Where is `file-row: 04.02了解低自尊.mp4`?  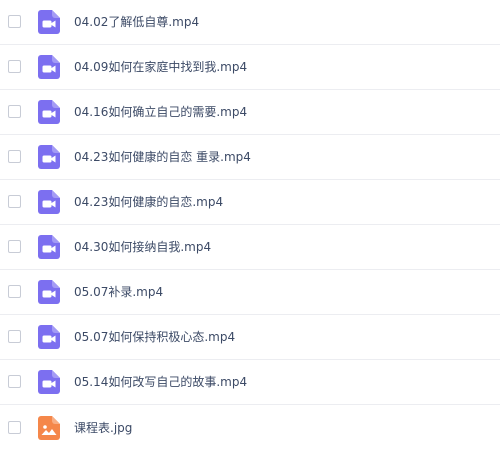 file-row: 04.02了解低自尊.mp4 is located at coordinates (250, 22).